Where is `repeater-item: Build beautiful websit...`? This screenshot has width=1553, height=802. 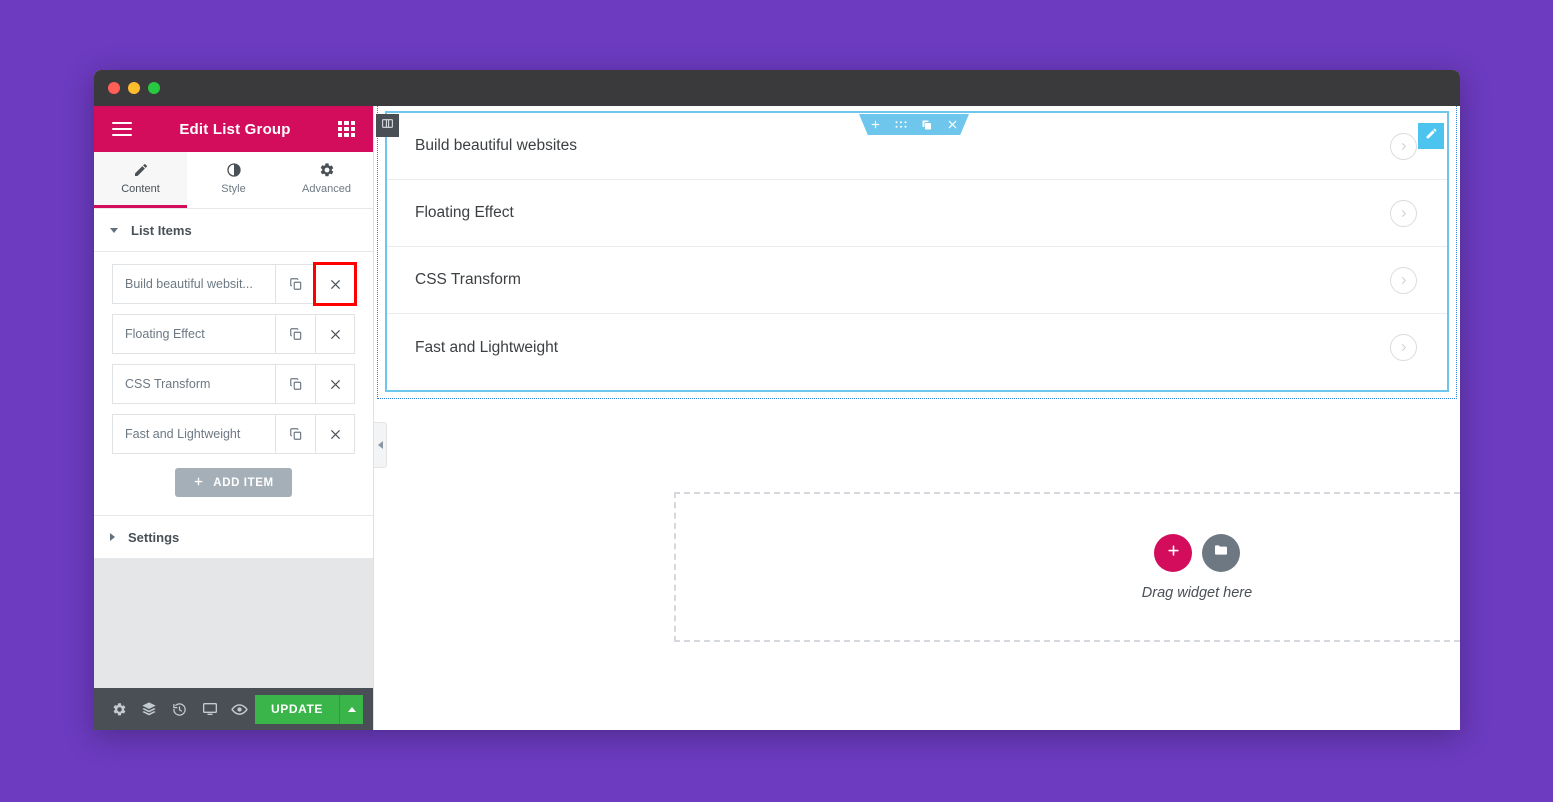
repeater-item: Build beautiful websit... is located at coordinates (234, 284).